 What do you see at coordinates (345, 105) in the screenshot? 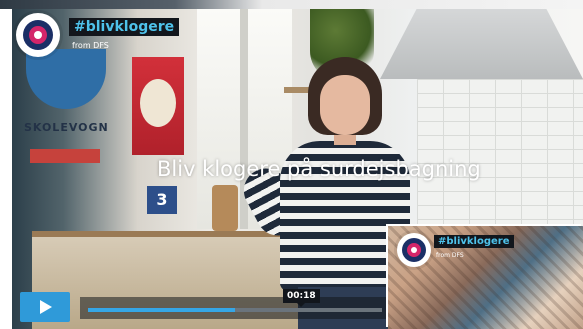
I see `presenter-face` at bounding box center [345, 105].